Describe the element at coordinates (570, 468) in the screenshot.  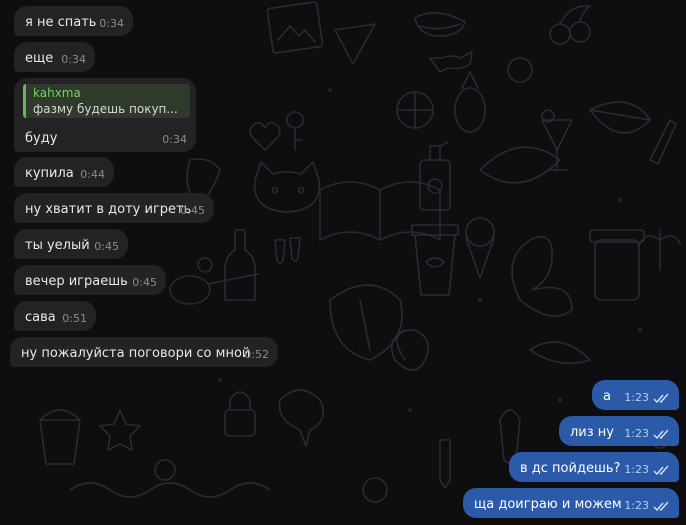
I see `message-text: в дс пойдешь?` at that location.